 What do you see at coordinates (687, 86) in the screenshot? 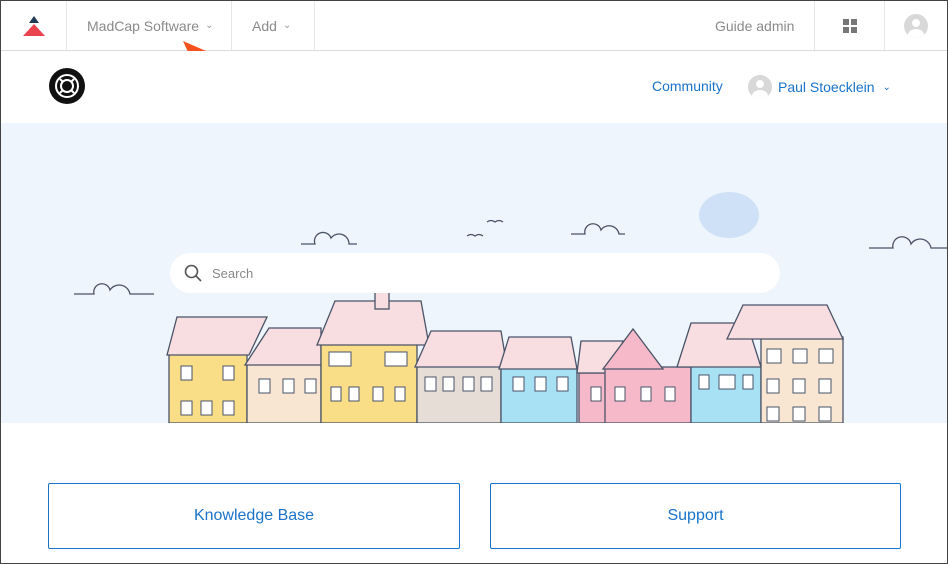
I see `community-link: Community` at bounding box center [687, 86].